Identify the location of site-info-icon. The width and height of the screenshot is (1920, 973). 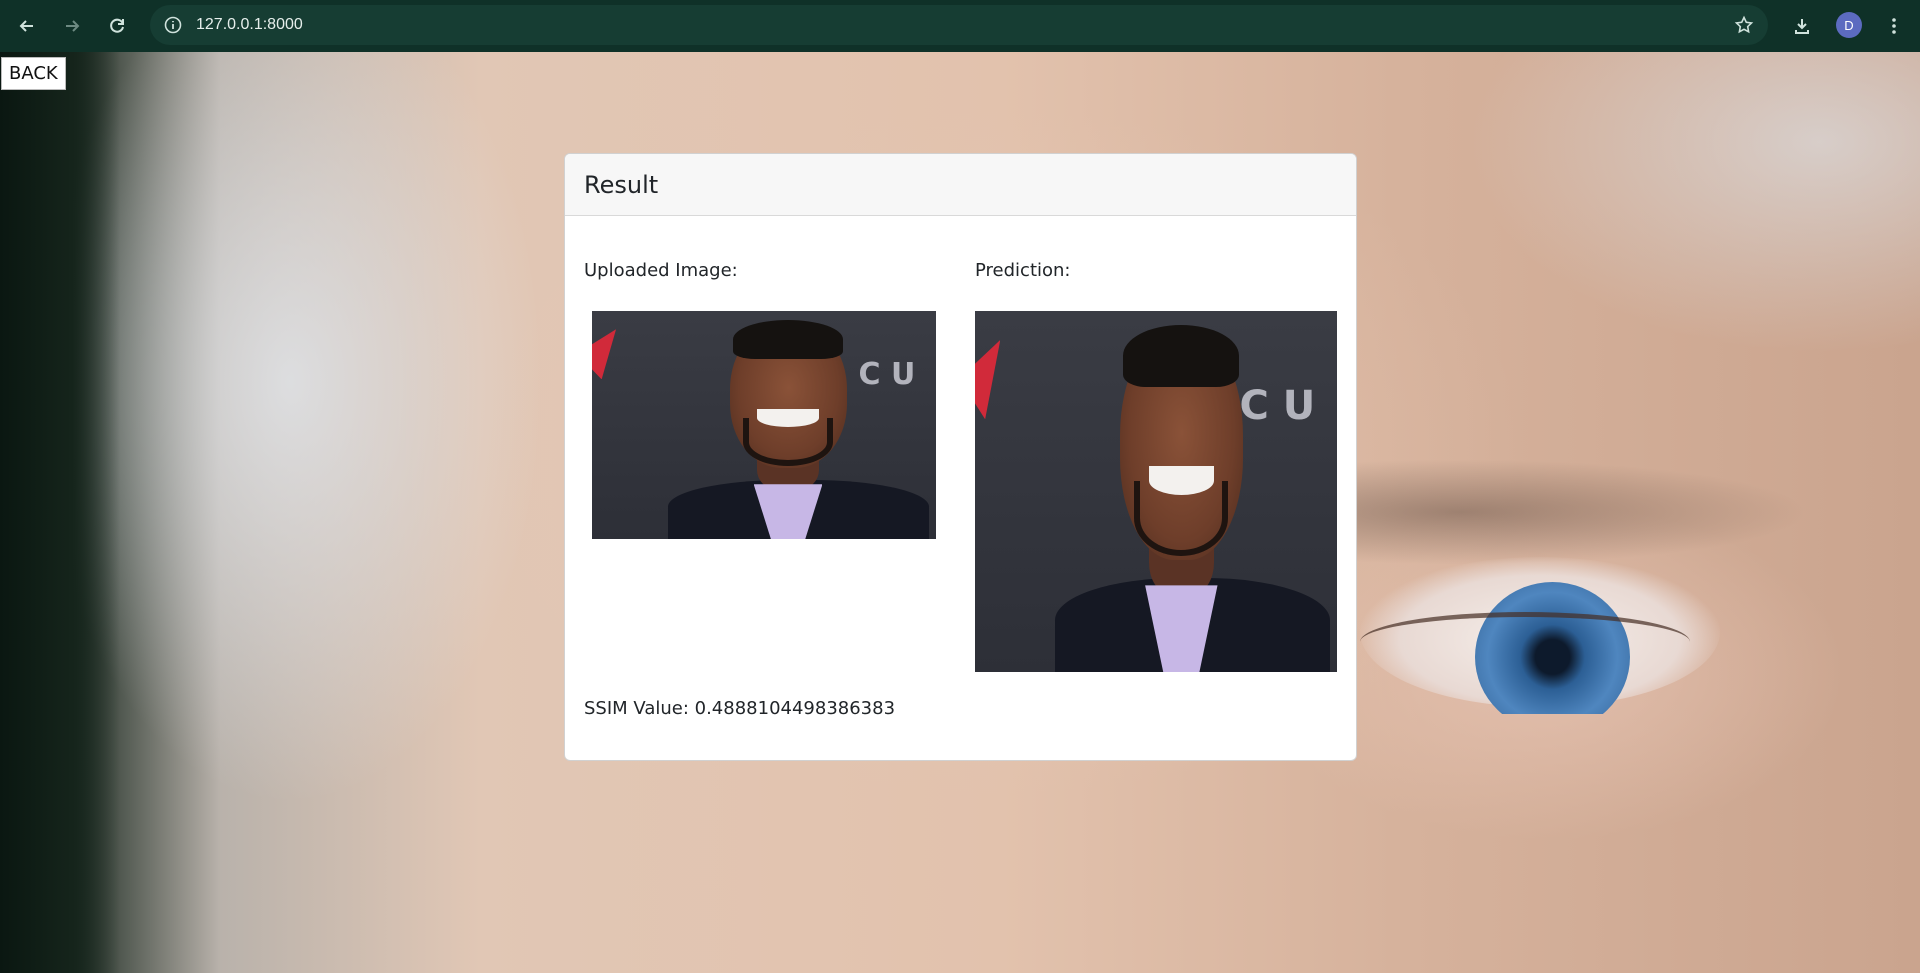
(173, 25).